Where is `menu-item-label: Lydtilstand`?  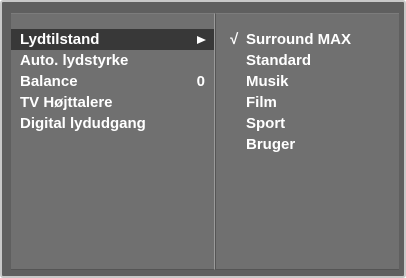
menu-item-label: Lydtilstand is located at coordinates (60, 39).